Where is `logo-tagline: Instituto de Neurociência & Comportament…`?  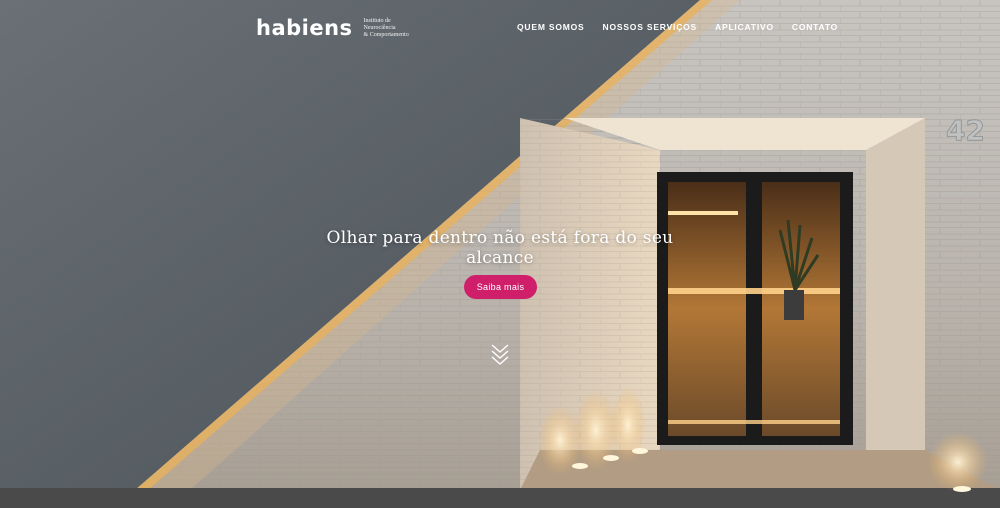
logo-tagline: Instituto de Neurociência & Comportament… is located at coordinates (395, 28).